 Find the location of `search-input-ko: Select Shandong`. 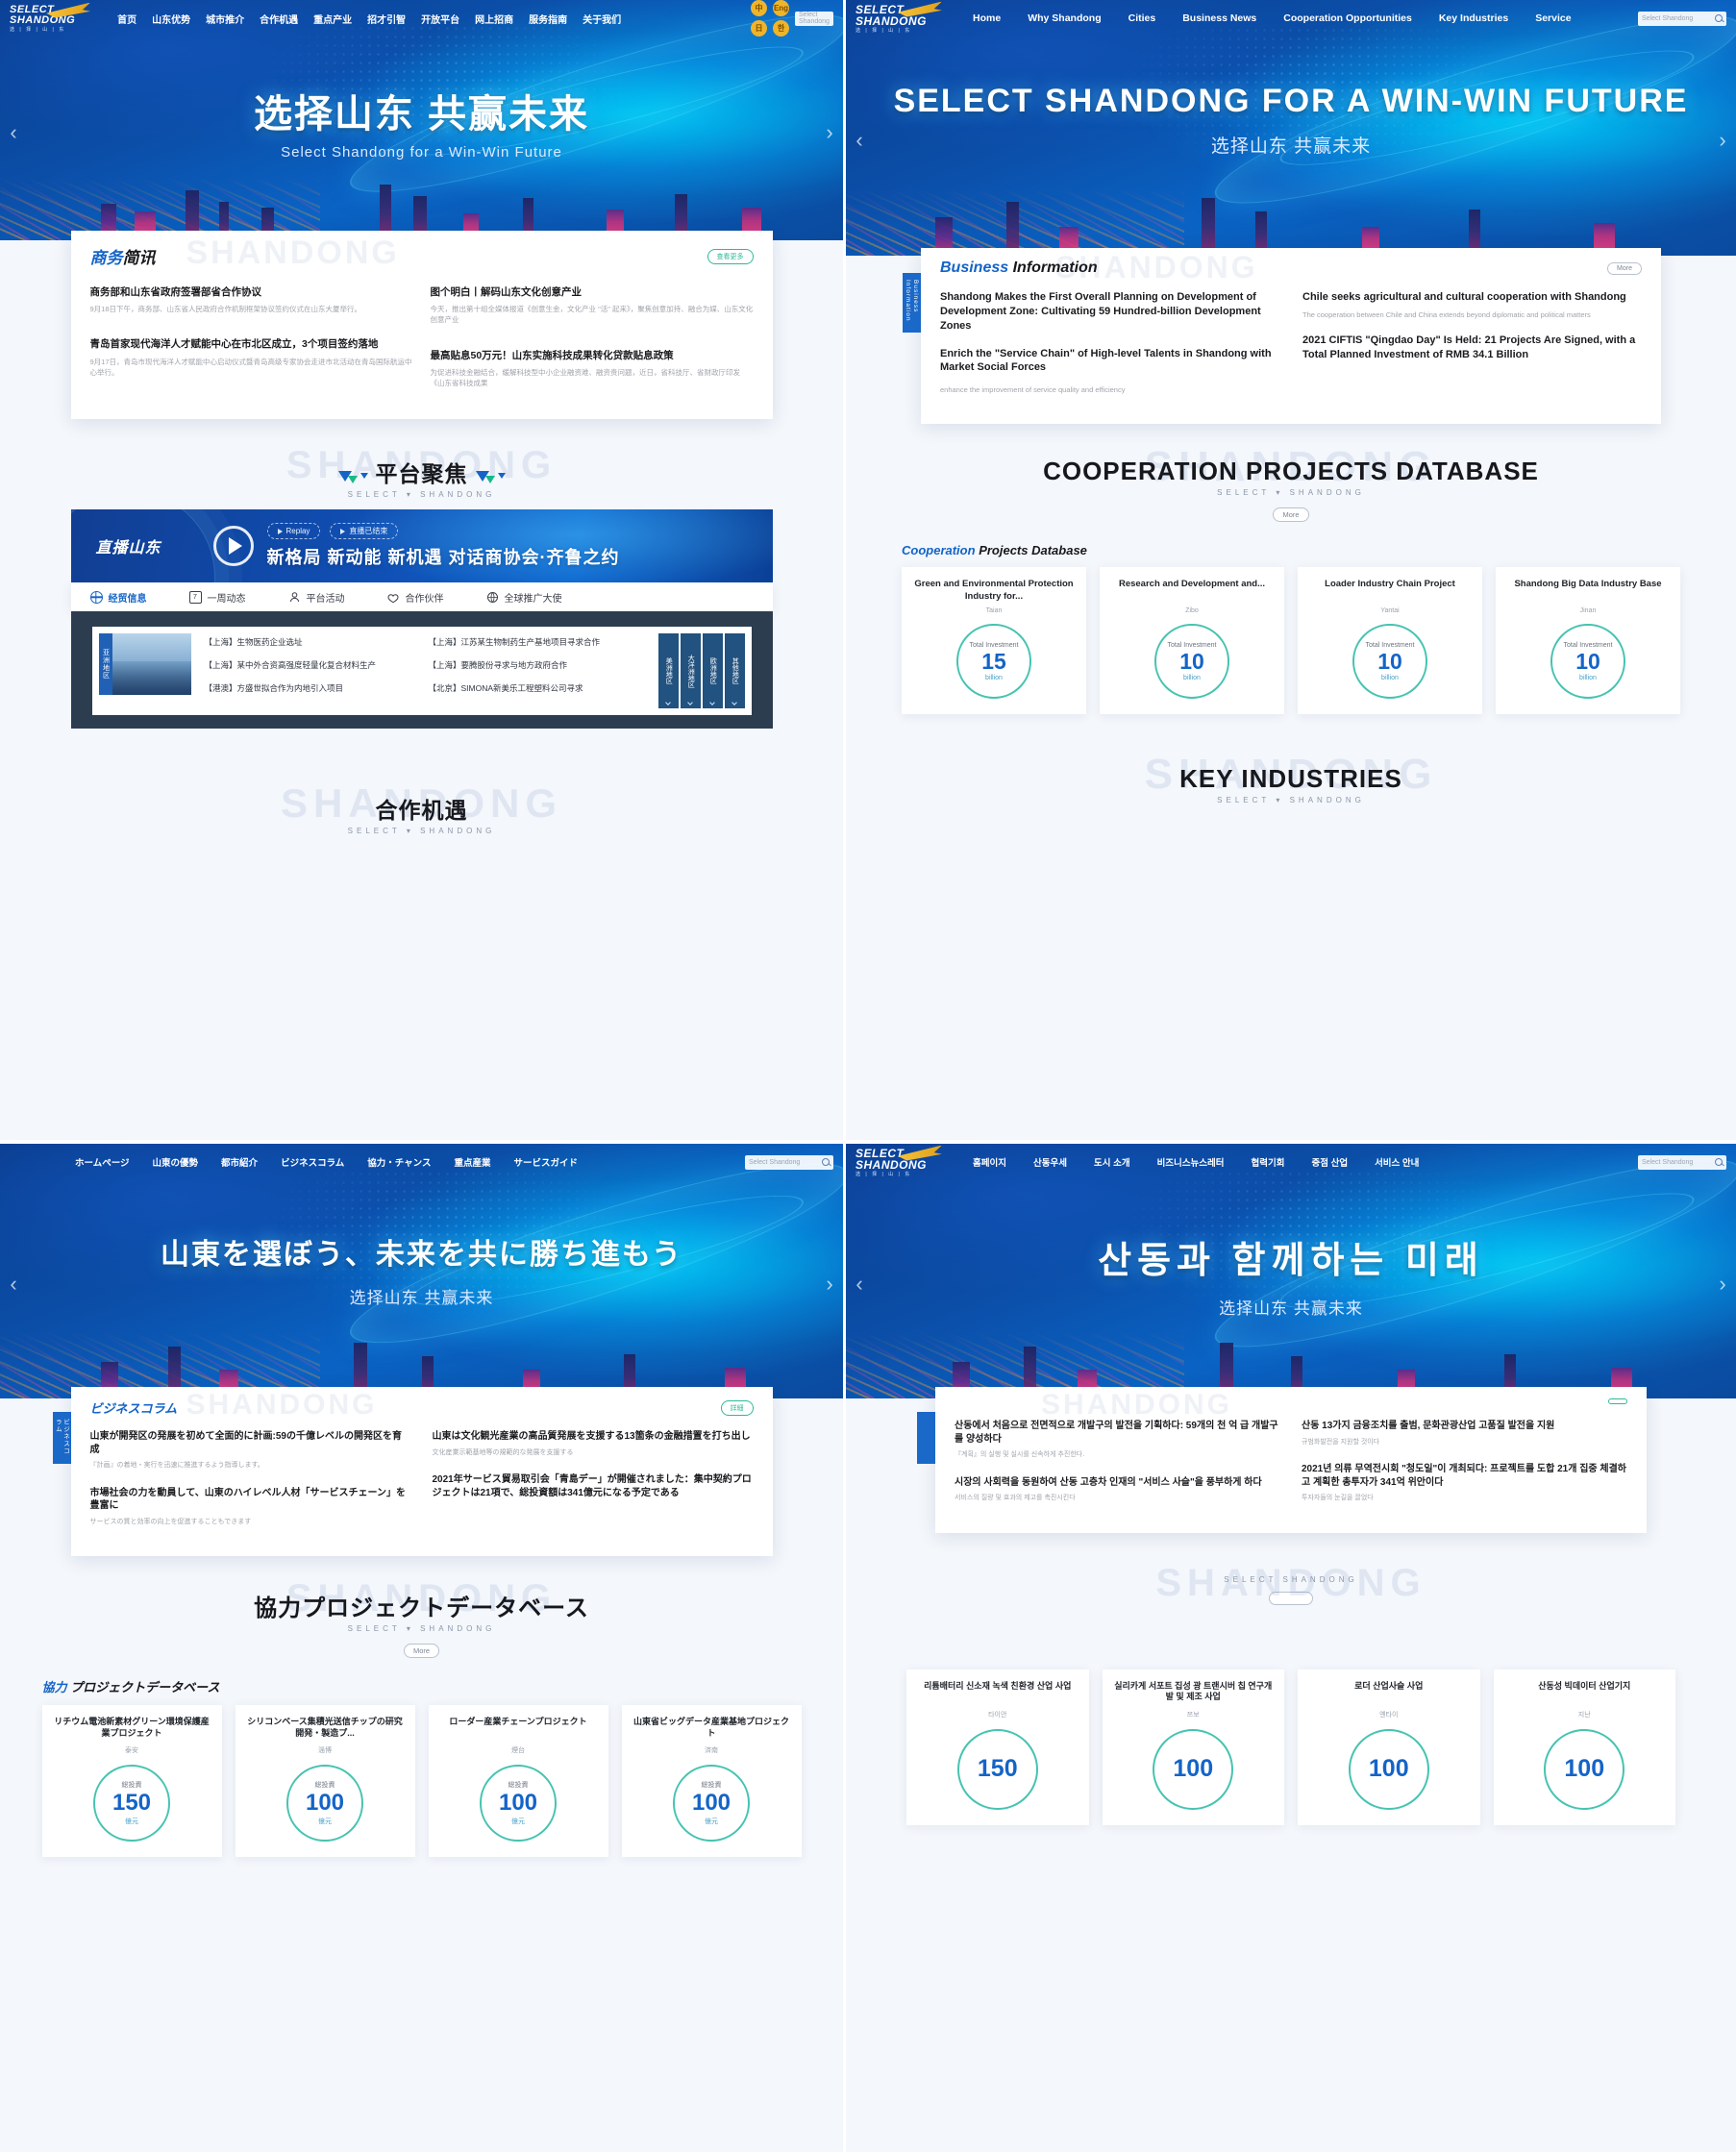

search-input-ko: Select Shandong is located at coordinates (1682, 1162).